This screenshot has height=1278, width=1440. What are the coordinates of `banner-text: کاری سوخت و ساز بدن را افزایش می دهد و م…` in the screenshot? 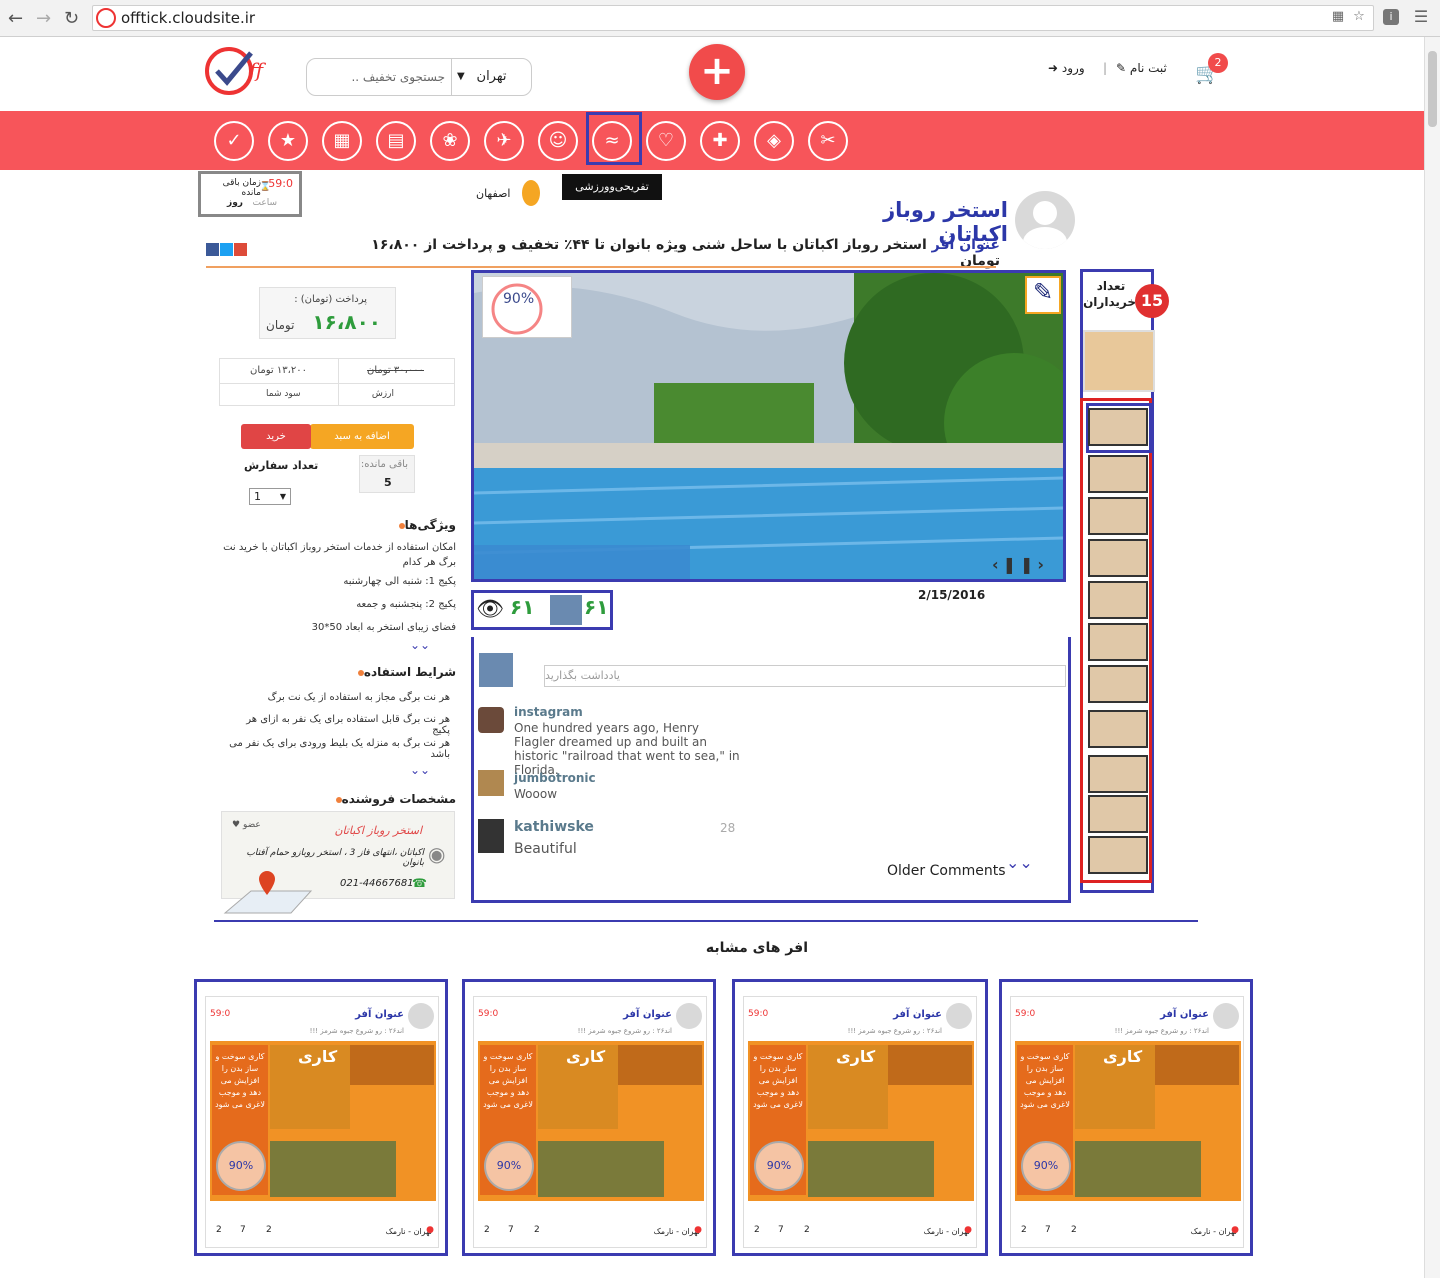 It's located at (778, 1080).